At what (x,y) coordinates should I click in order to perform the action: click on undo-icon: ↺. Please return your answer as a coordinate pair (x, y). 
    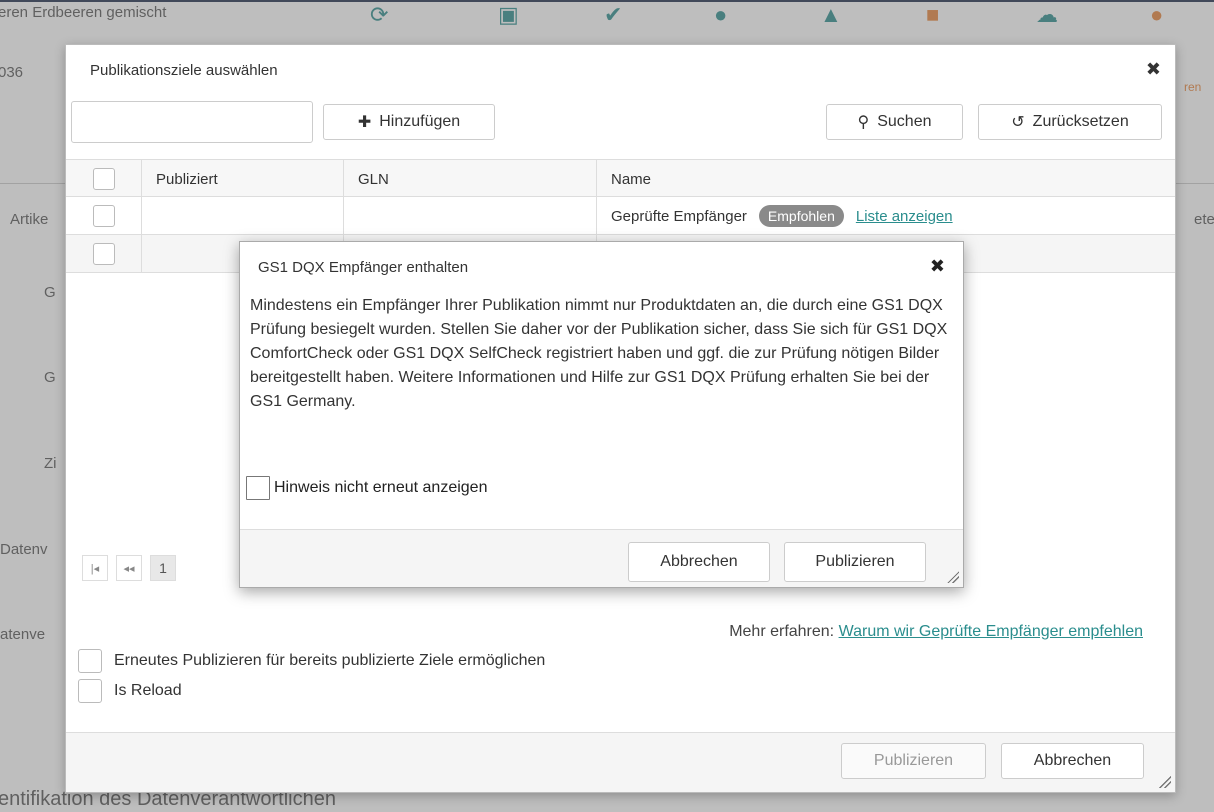
    Looking at the image, I should click on (1018, 122).